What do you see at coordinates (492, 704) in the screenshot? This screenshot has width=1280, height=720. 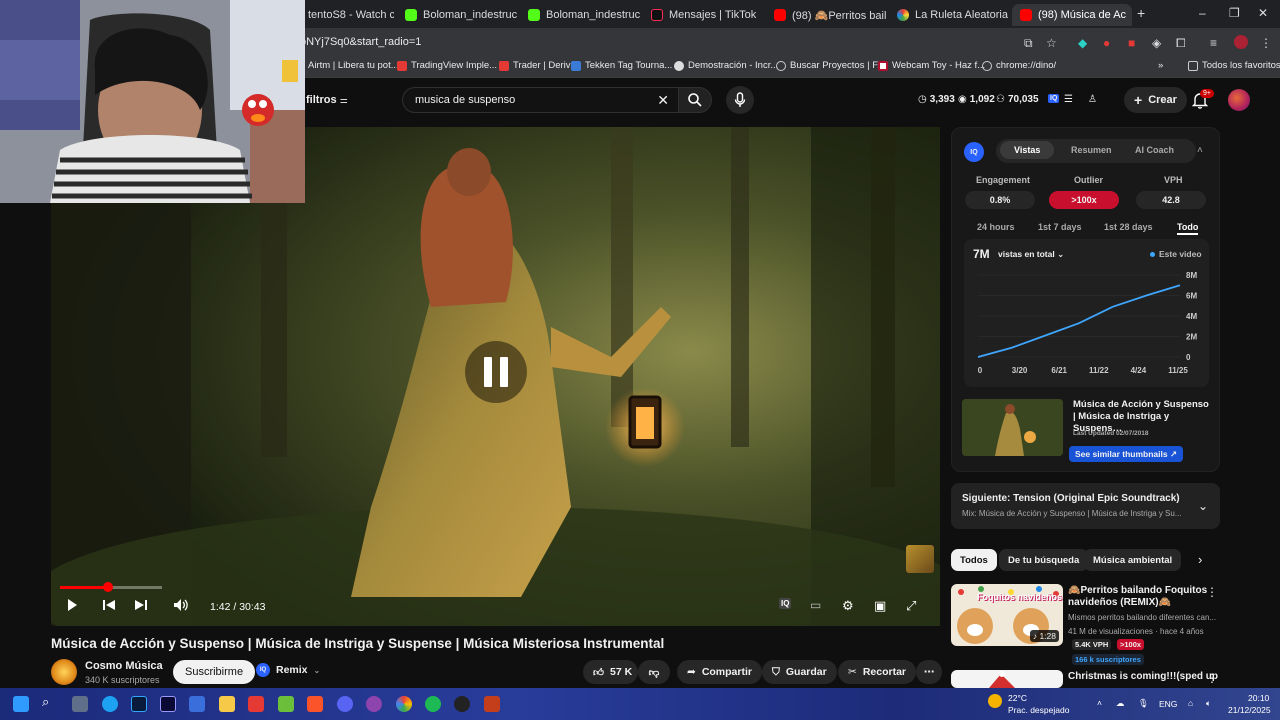 I see `powerpoint-icon` at bounding box center [492, 704].